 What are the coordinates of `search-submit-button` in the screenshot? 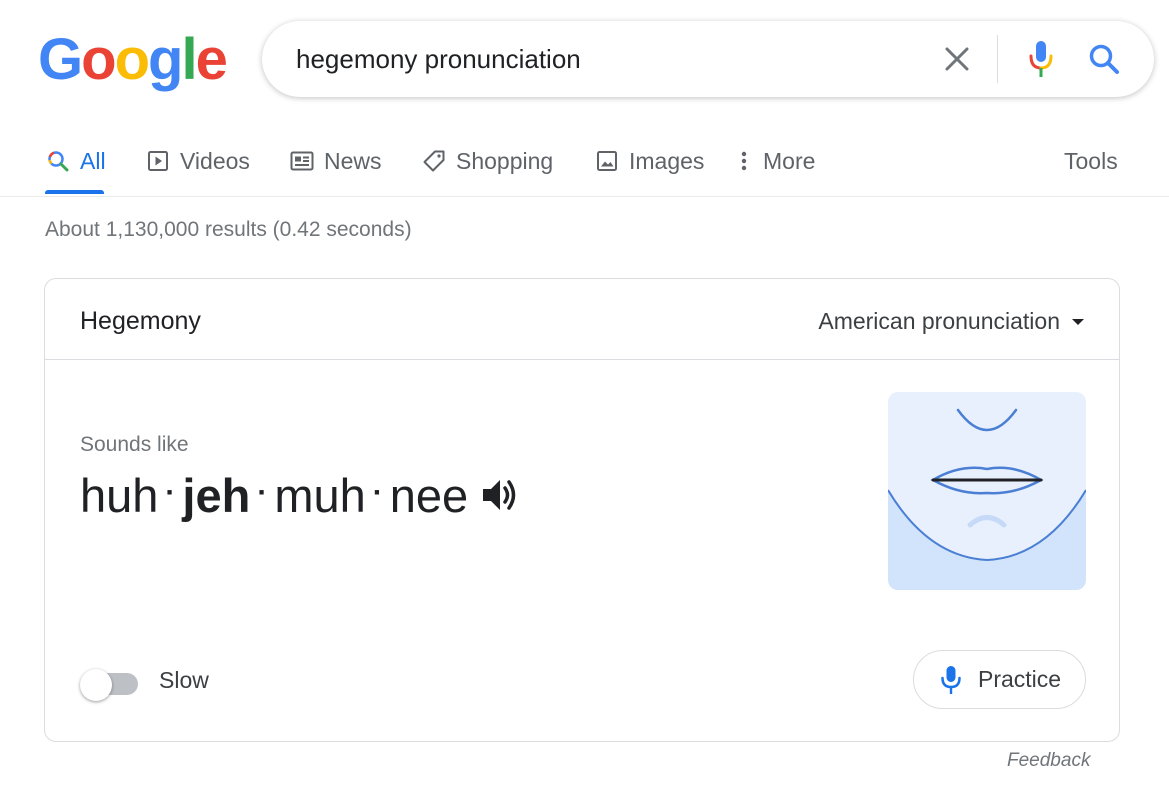 It's located at (1104, 59).